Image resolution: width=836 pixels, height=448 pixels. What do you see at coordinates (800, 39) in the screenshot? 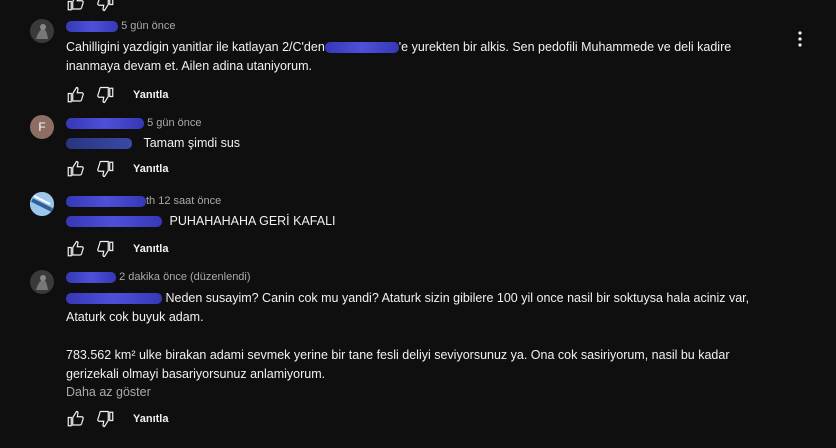
I see `more-vert-icon` at bounding box center [800, 39].